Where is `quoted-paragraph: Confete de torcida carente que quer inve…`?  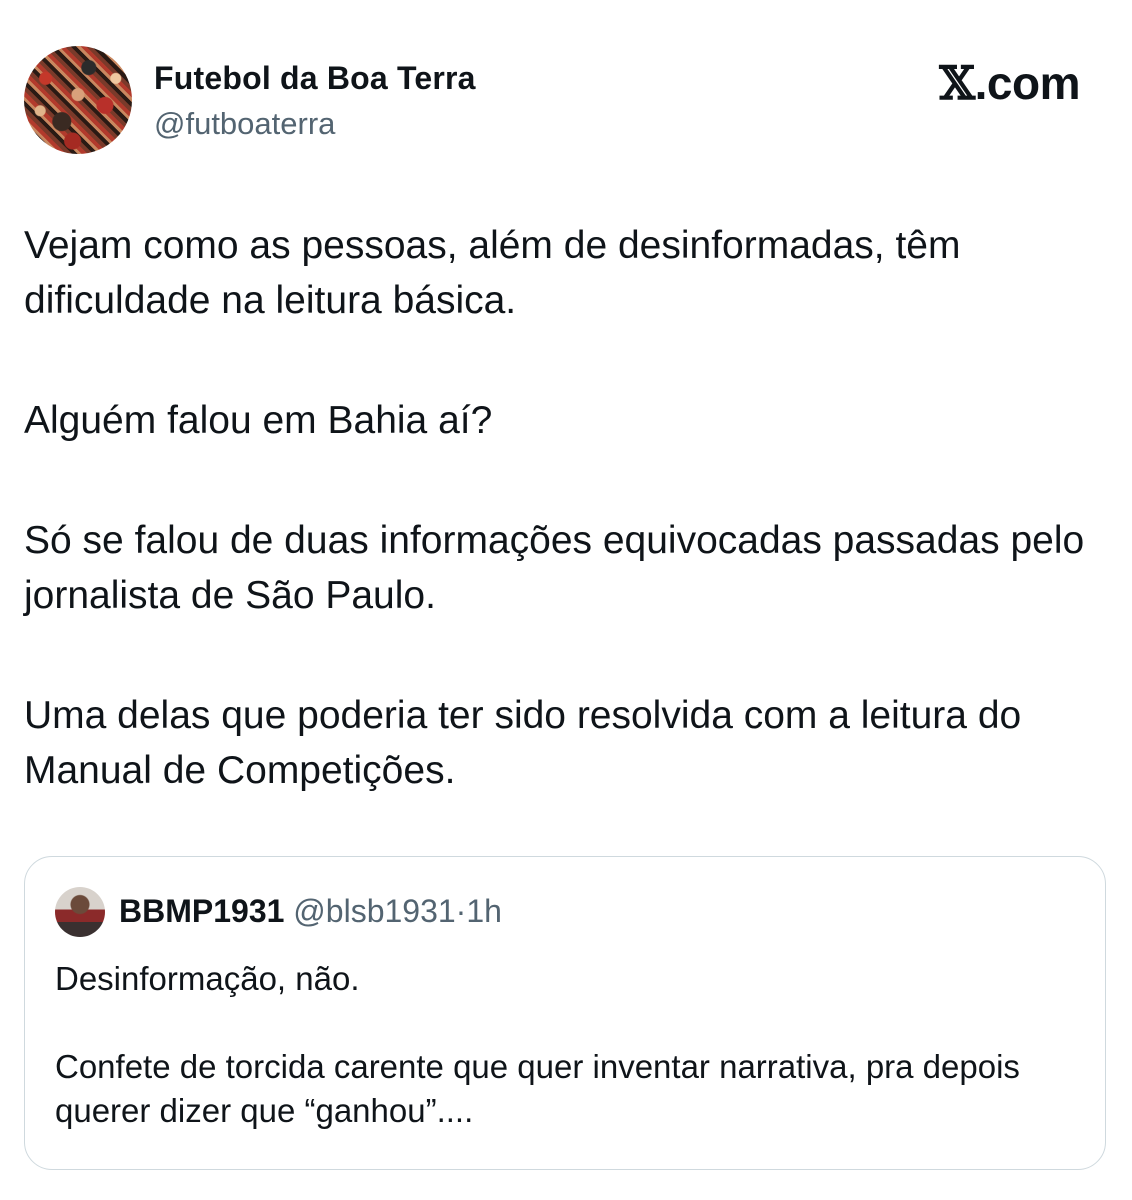
quoted-paragraph: Confete de torcida carente que quer inve… is located at coordinates (537, 1088).